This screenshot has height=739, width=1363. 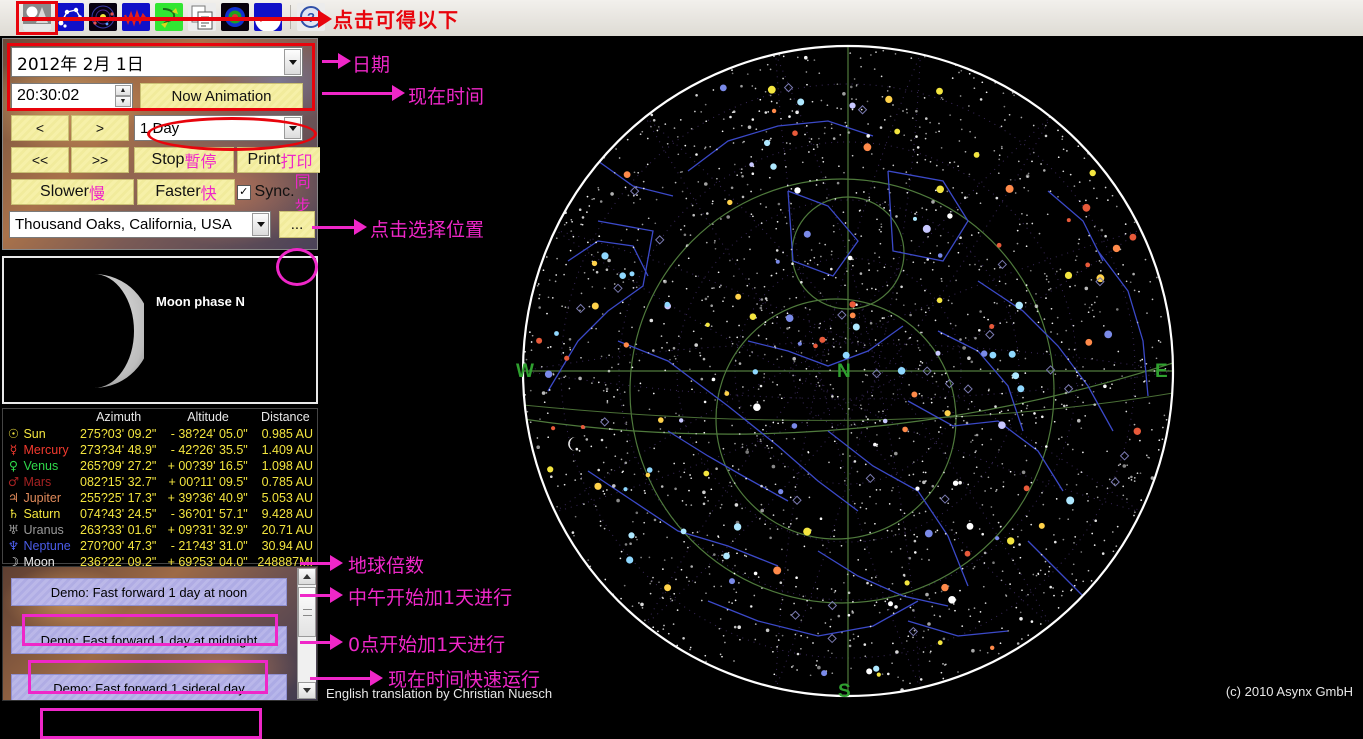 What do you see at coordinates (209, 545) in the screenshot?
I see `planet-altitude: - 21?43' 31.0"` at bounding box center [209, 545].